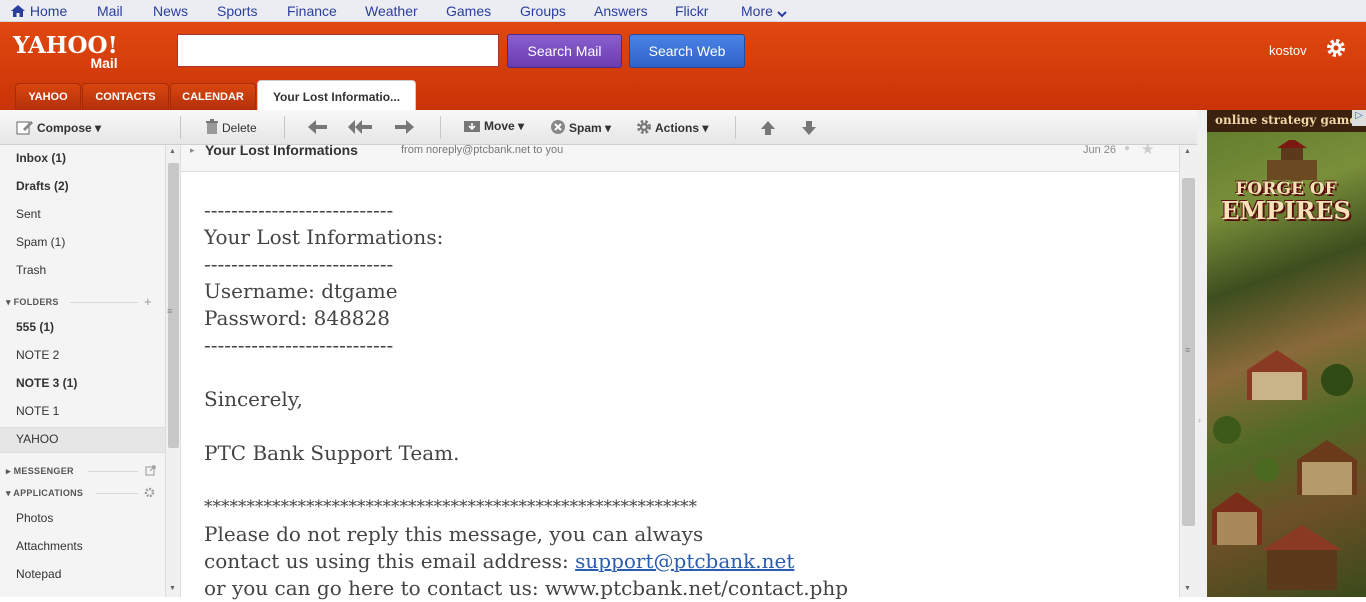 The width and height of the screenshot is (1366, 602). What do you see at coordinates (40, 242) in the screenshot?
I see `folder-spam: Spam (1)` at bounding box center [40, 242].